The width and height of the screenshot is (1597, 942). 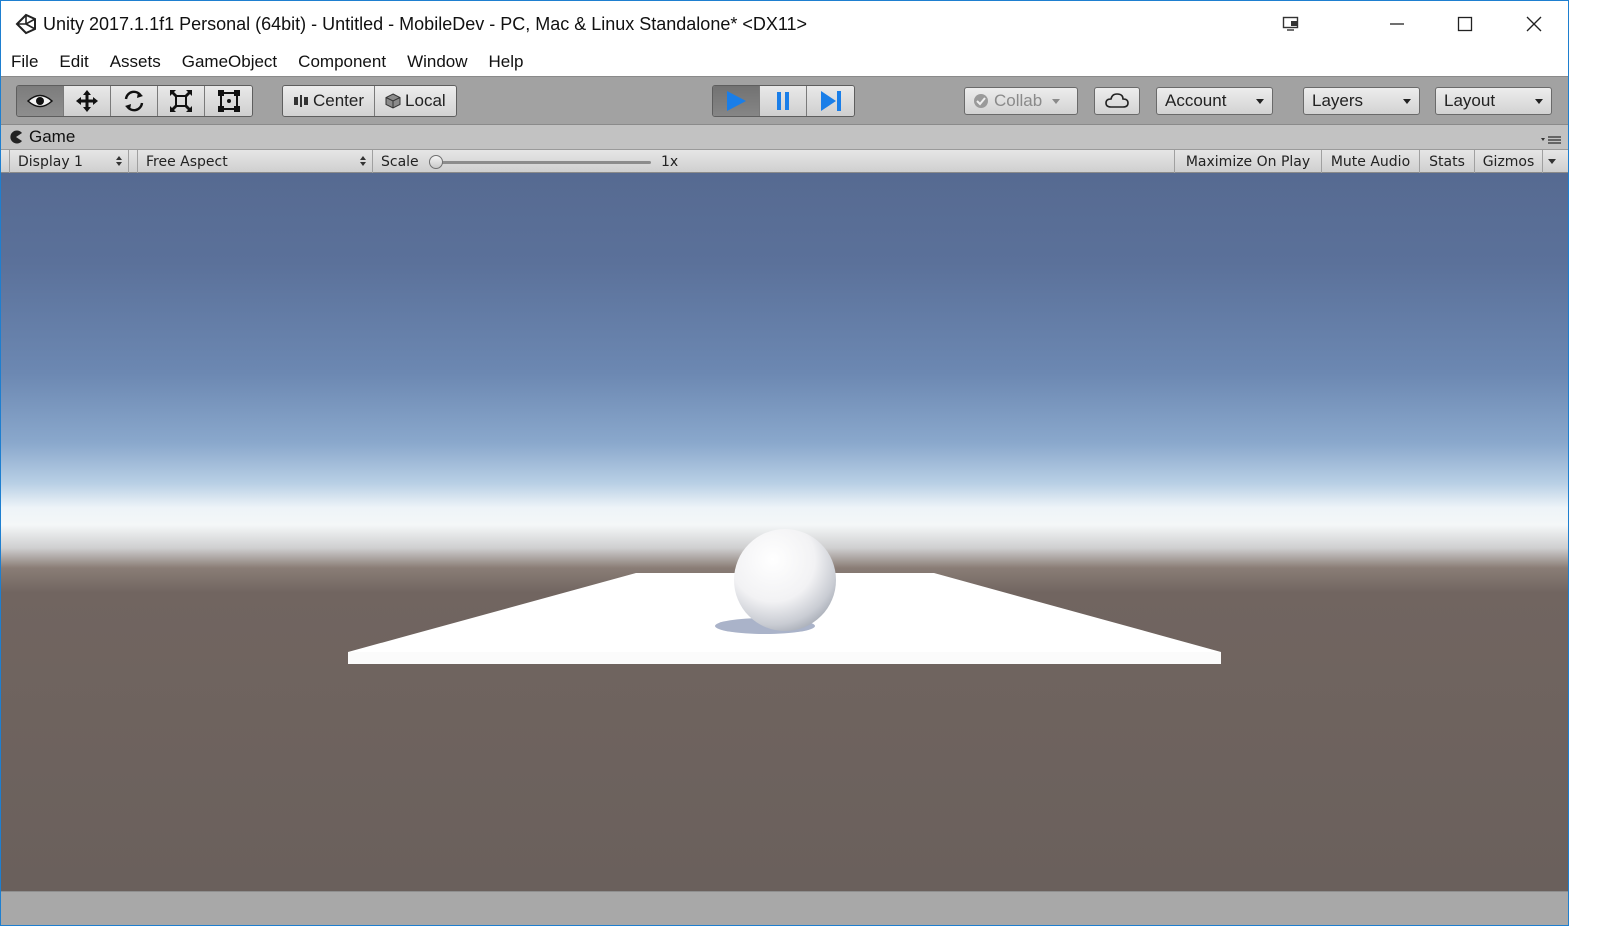 I want to click on pause-icon, so click(x=783, y=101).